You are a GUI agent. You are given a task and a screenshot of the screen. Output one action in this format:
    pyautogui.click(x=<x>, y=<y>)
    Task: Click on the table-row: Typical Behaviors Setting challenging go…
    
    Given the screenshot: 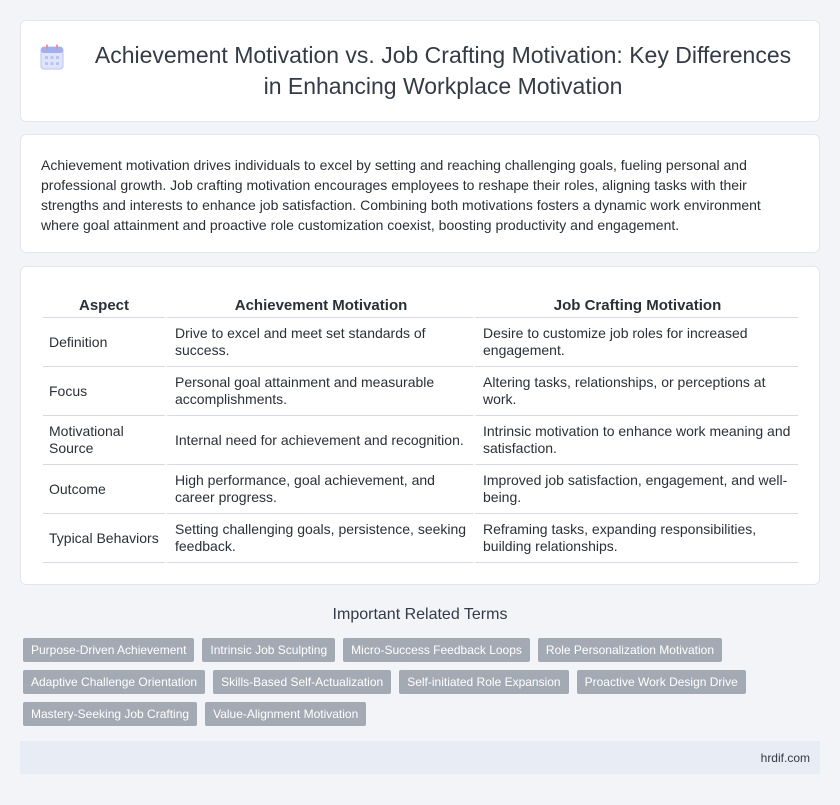 What is the action you would take?
    pyautogui.click(x=420, y=538)
    